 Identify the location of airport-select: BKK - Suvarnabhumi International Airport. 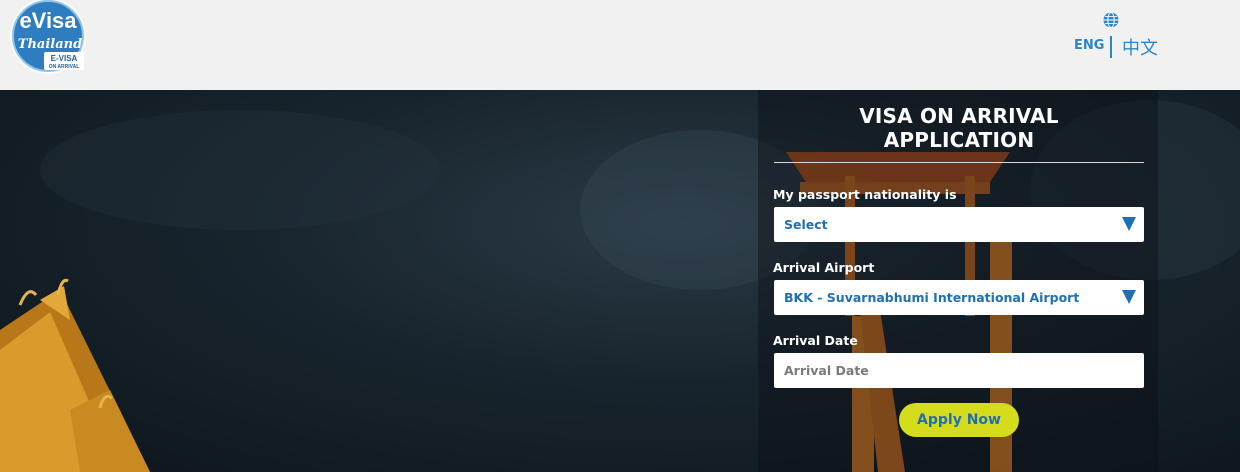
(959, 297).